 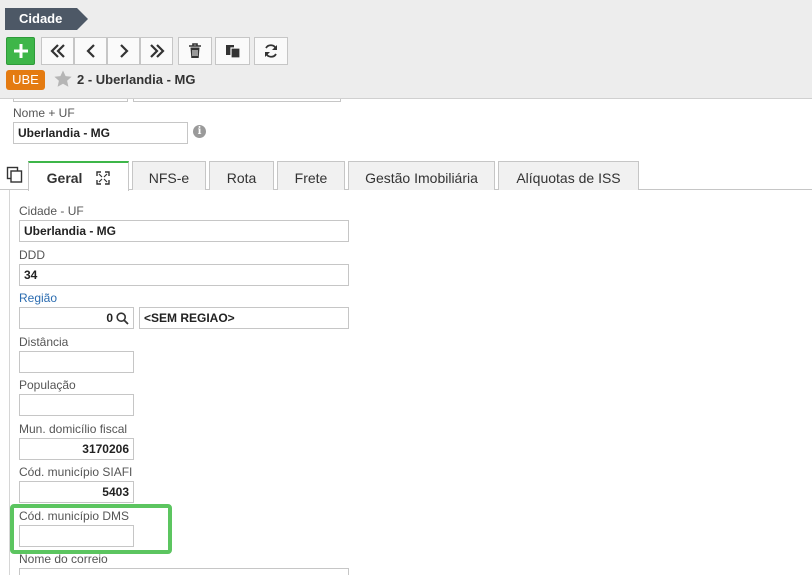 What do you see at coordinates (15, 175) in the screenshot?
I see `copy-panel-icon` at bounding box center [15, 175].